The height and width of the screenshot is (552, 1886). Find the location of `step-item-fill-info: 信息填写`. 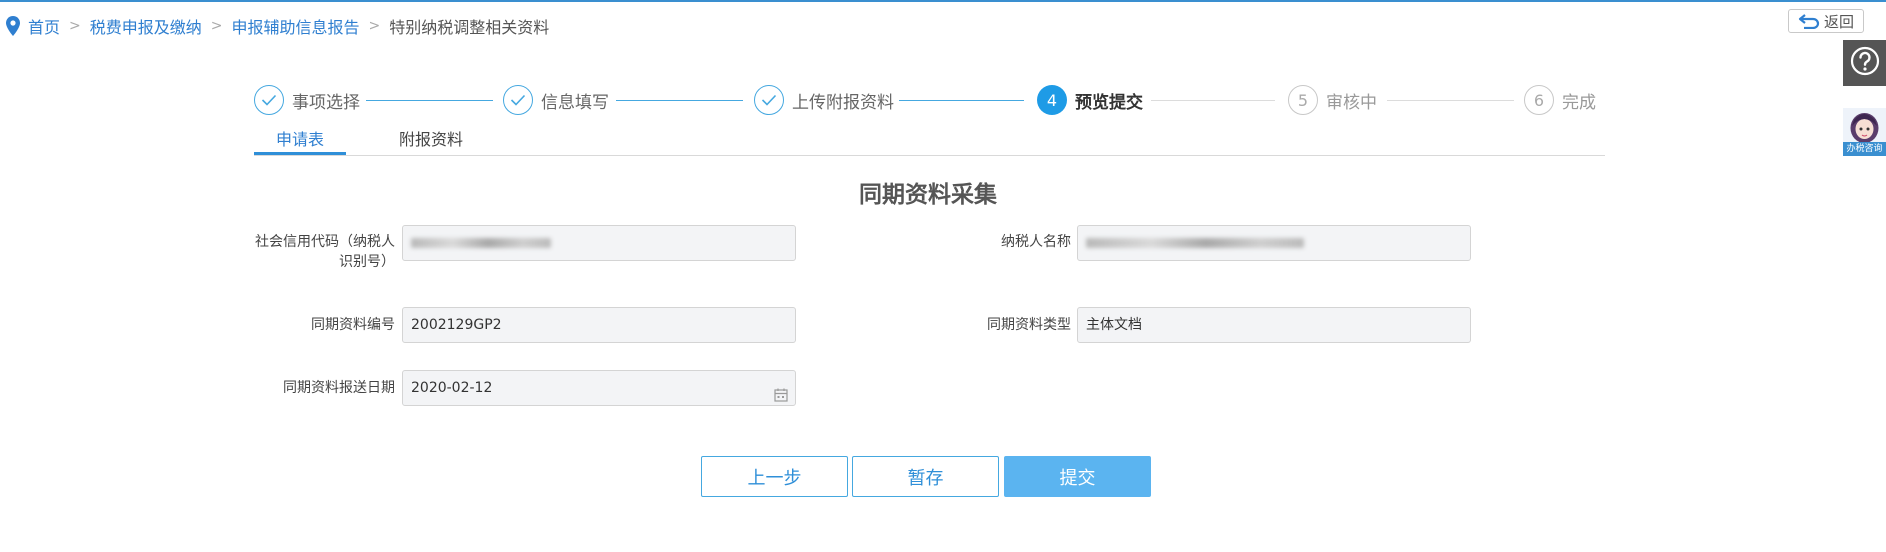

step-item-fill-info: 信息填写 is located at coordinates (556, 100).